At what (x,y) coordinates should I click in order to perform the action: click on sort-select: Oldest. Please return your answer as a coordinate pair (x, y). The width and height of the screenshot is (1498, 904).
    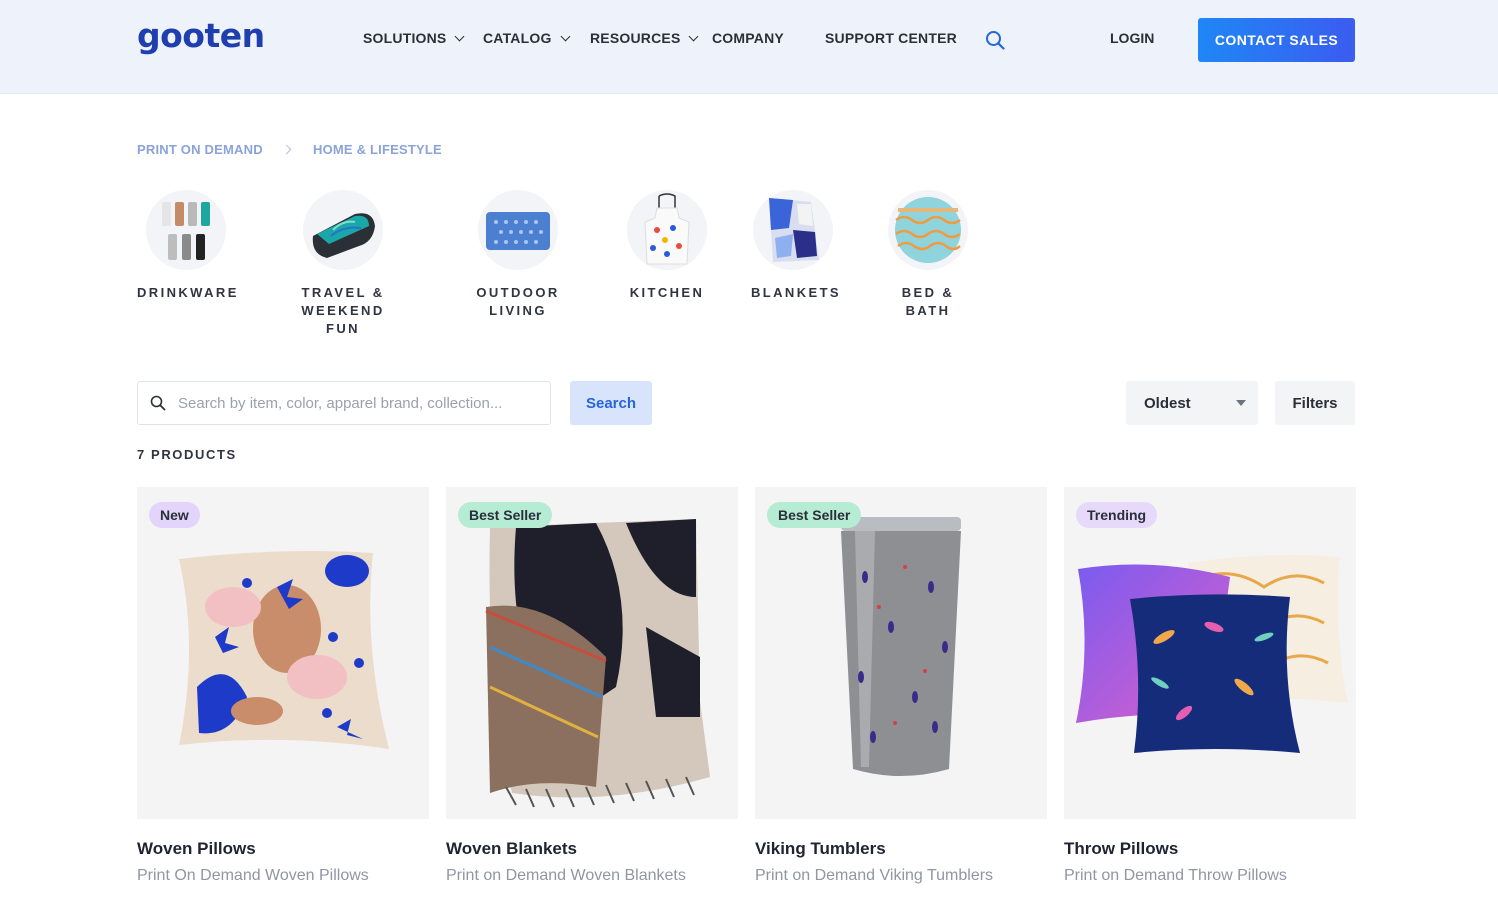
    Looking at the image, I should click on (1192, 403).